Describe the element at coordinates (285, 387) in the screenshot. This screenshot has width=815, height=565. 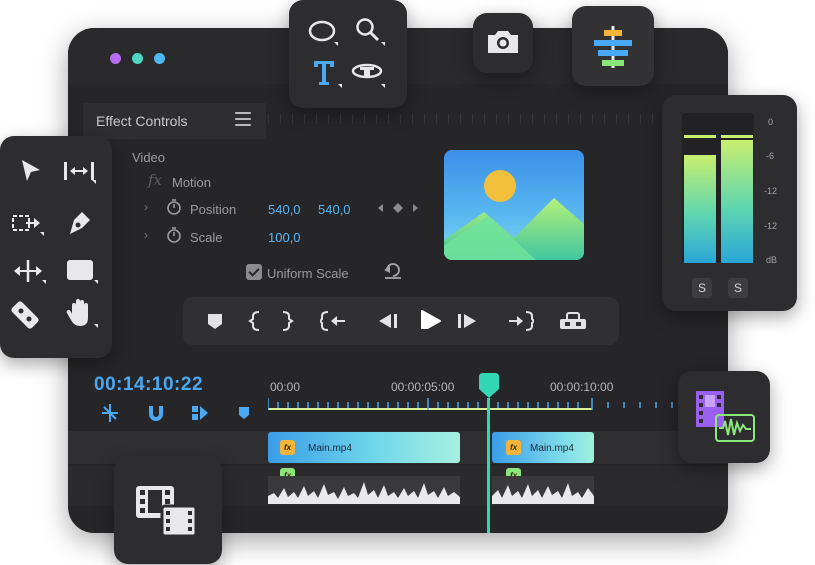
I see `ruler-label-start: 00:00` at that location.